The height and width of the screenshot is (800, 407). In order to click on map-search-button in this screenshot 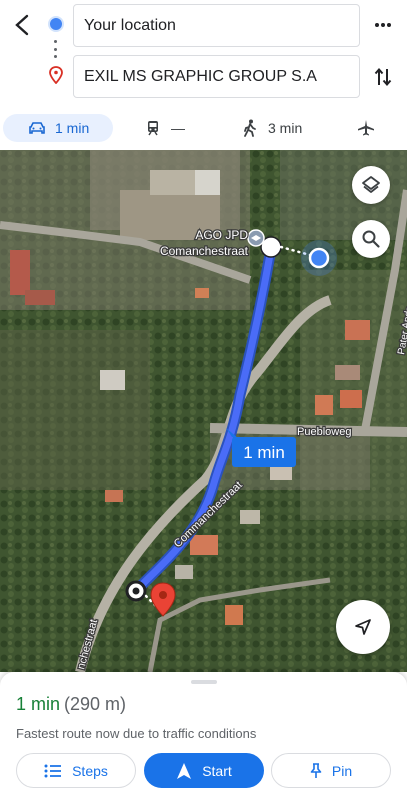, I will do `click(371, 239)`.